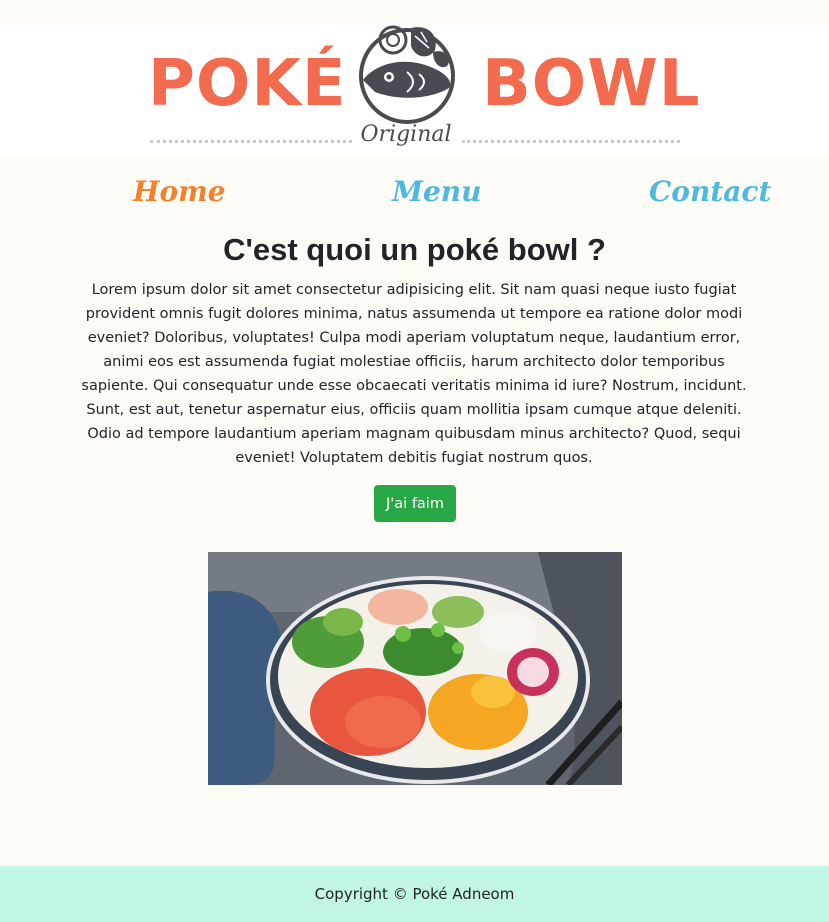  What do you see at coordinates (251, 141) in the screenshot?
I see `logo-divider-left` at bounding box center [251, 141].